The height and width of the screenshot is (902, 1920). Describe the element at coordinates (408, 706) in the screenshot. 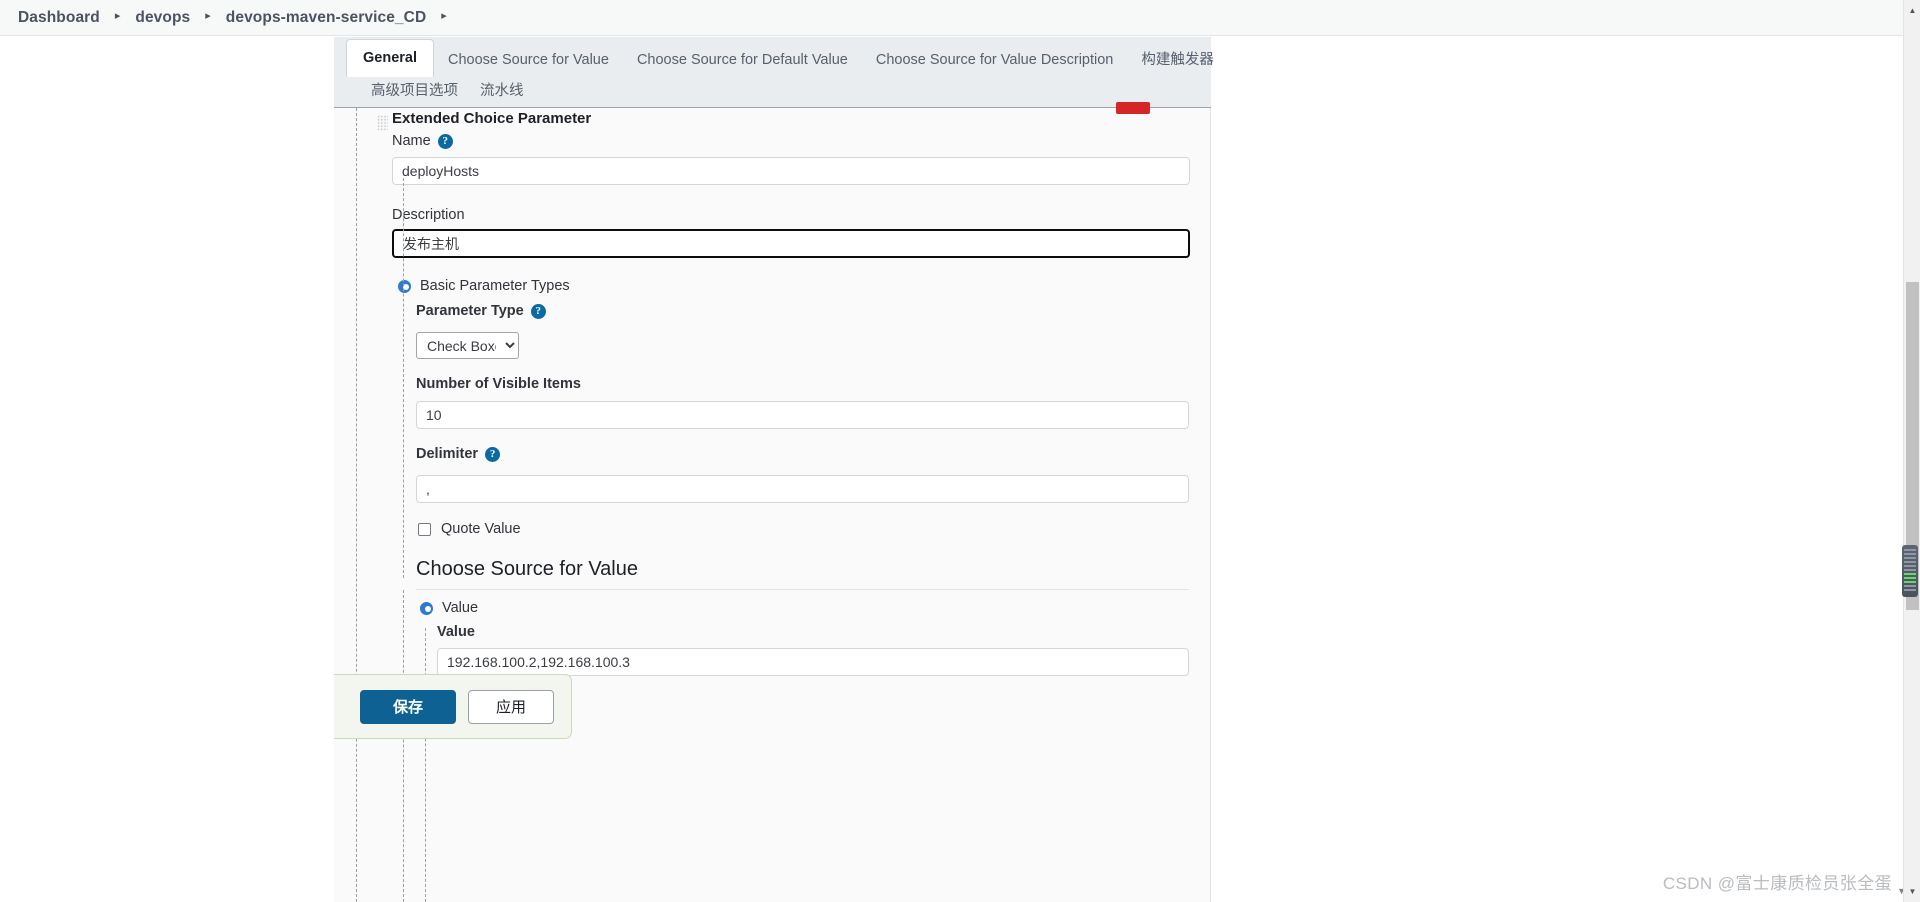

I see `save-button: 保存` at that location.